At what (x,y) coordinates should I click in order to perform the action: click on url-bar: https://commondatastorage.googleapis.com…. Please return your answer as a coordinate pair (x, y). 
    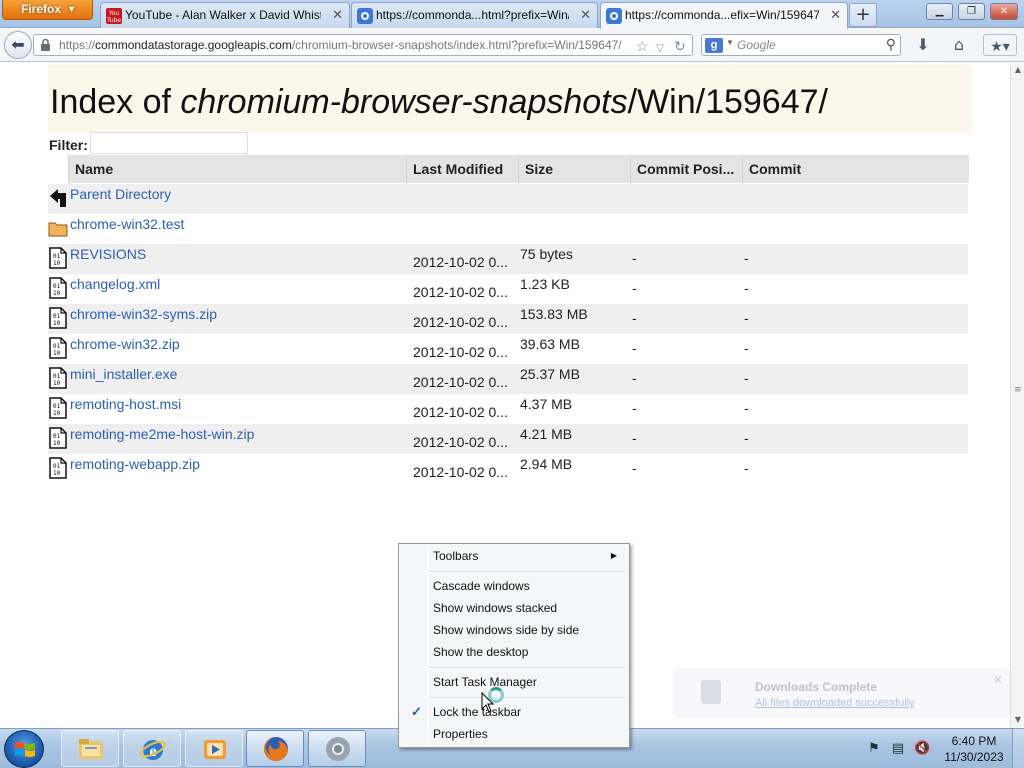
    Looking at the image, I should click on (363, 45).